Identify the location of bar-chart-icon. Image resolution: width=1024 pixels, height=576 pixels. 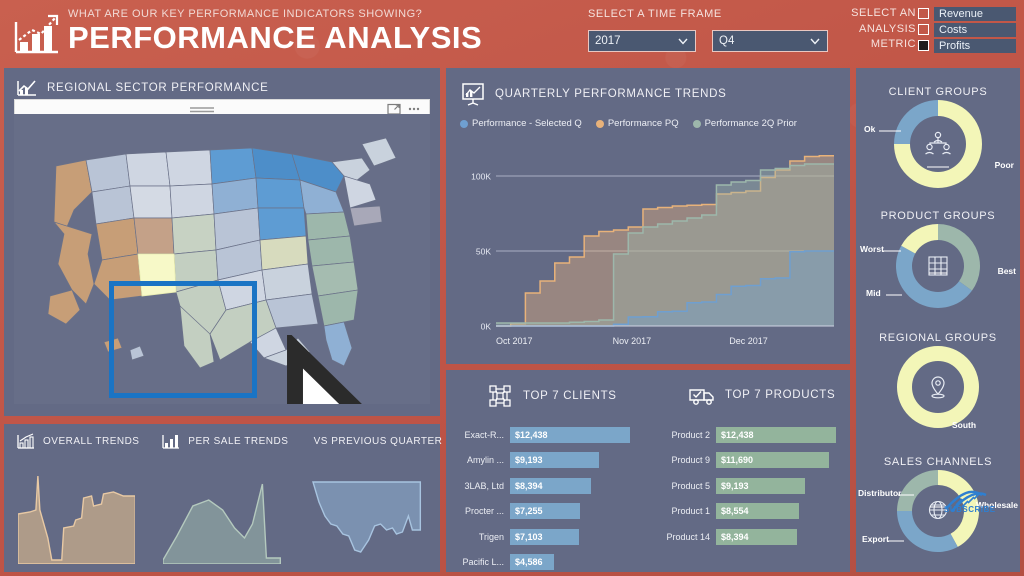
(25, 441).